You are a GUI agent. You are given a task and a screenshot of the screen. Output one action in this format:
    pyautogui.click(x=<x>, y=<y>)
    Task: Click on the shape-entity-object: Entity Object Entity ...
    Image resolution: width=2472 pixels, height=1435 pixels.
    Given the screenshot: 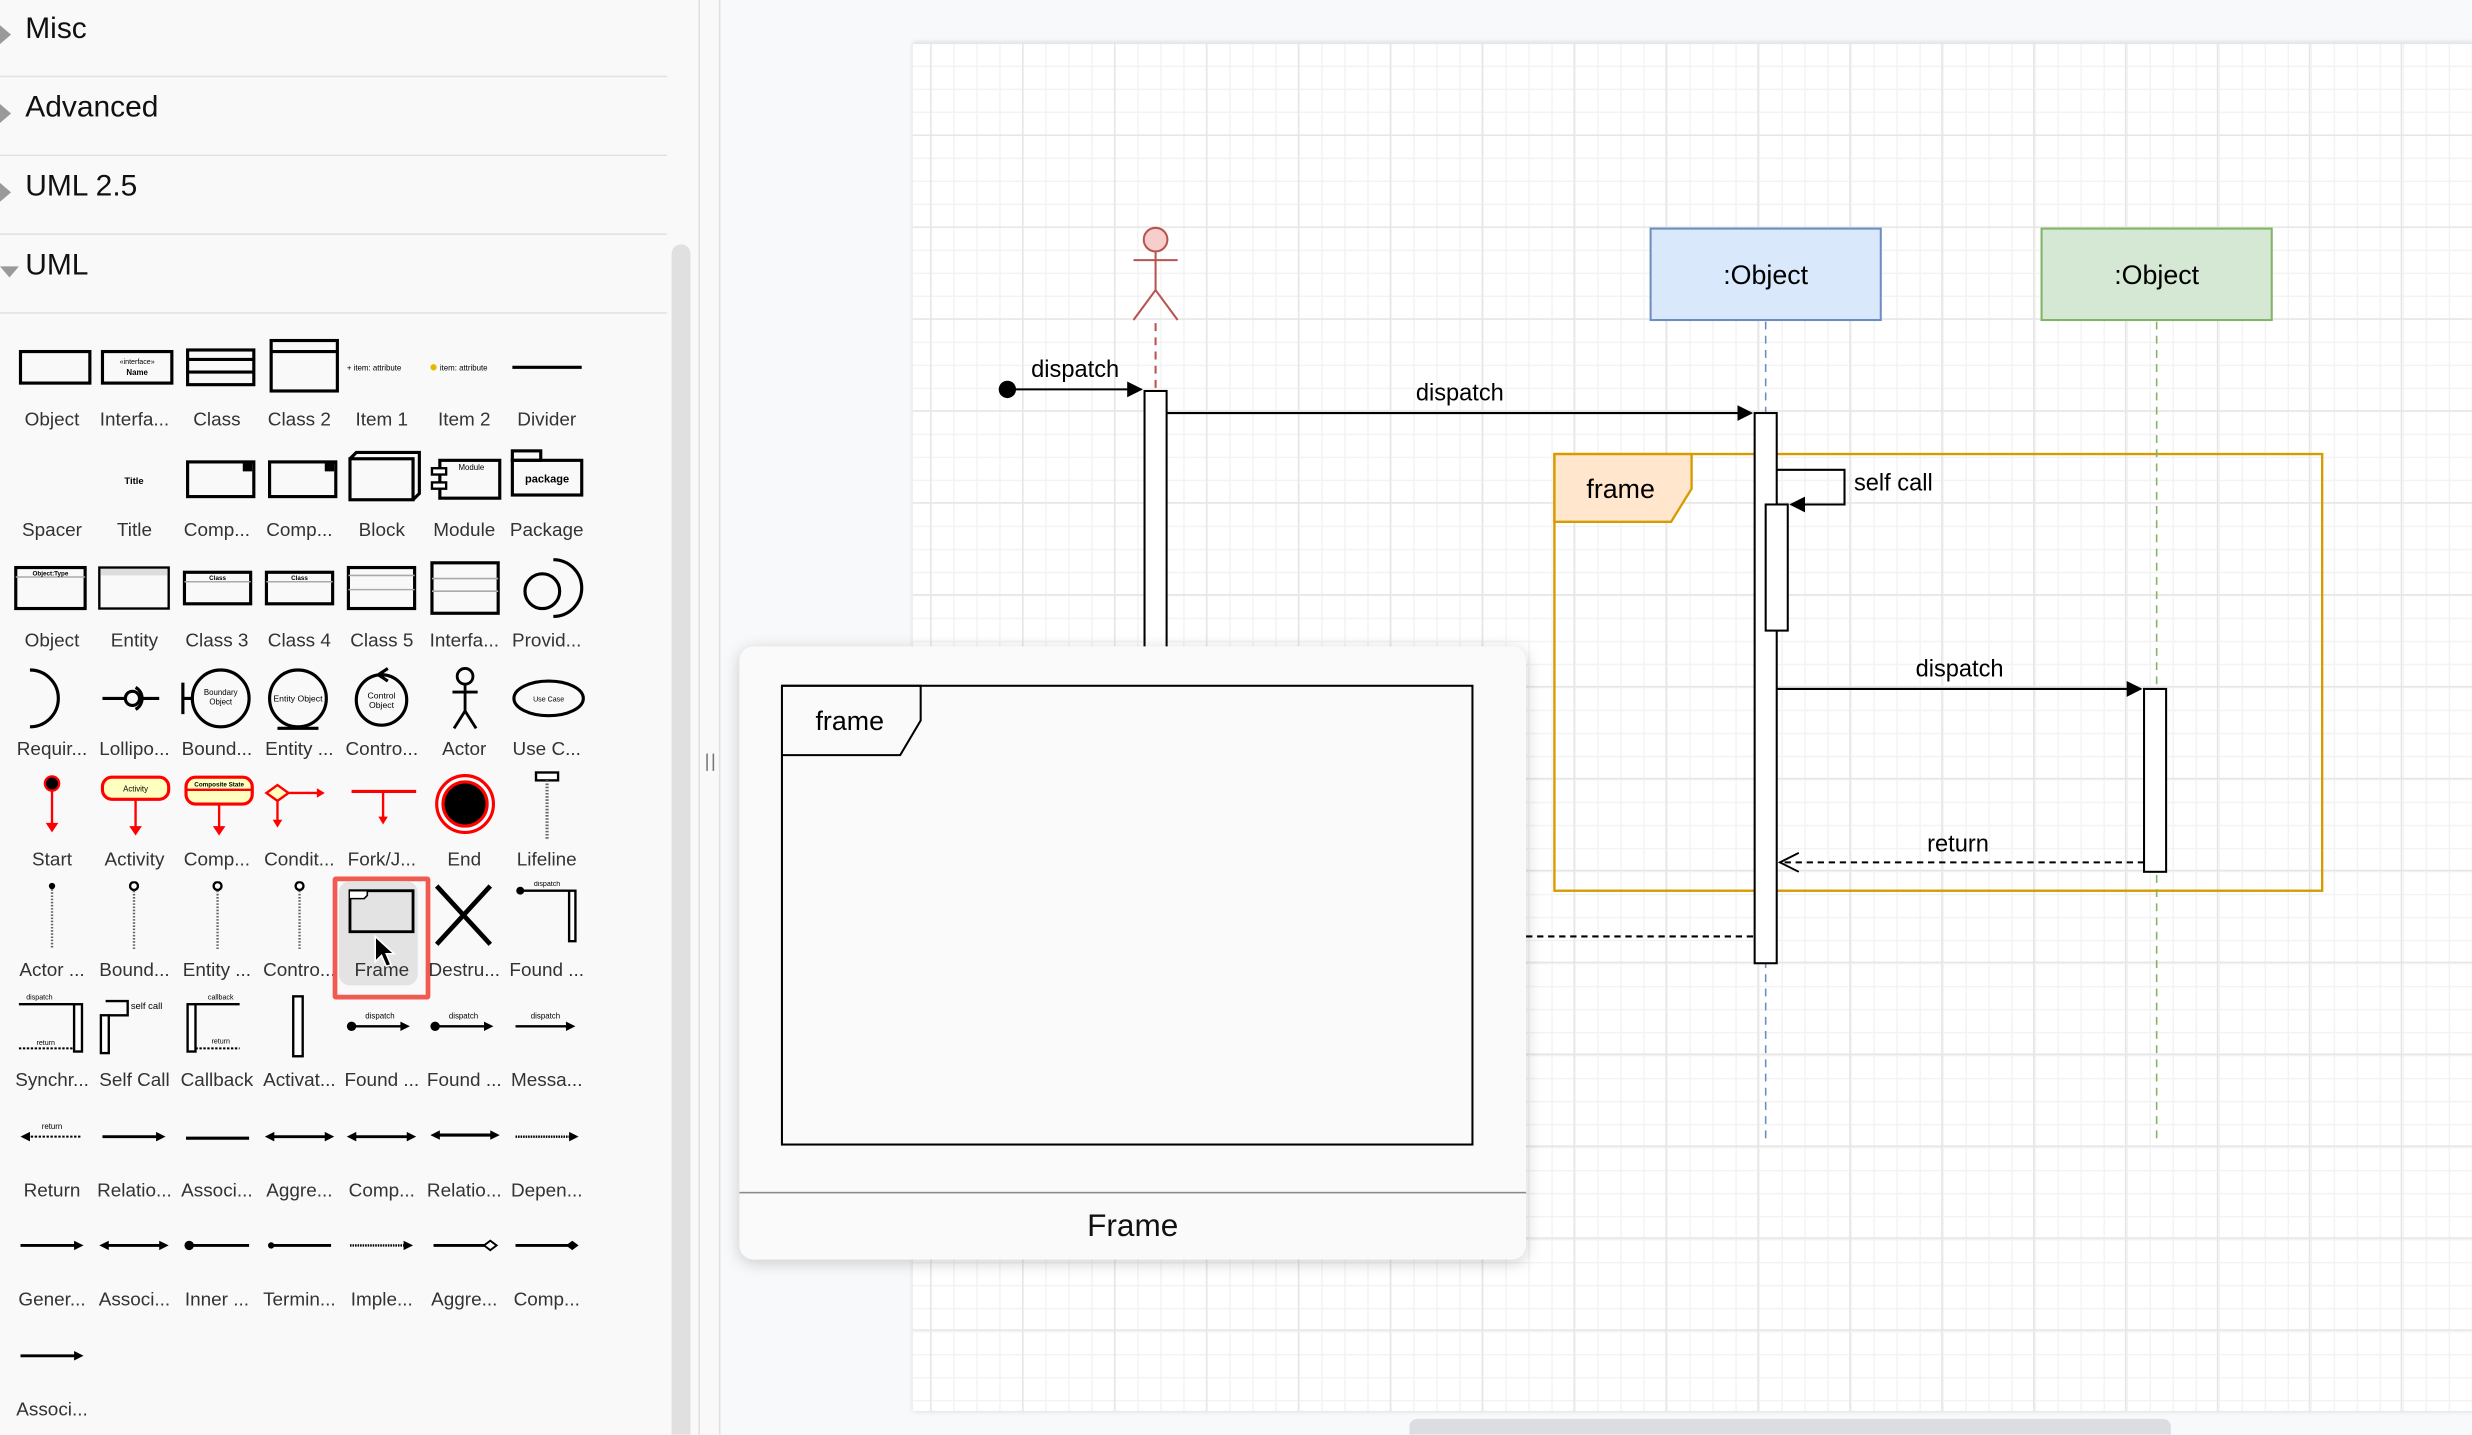 What is the action you would take?
    pyautogui.click(x=299, y=716)
    